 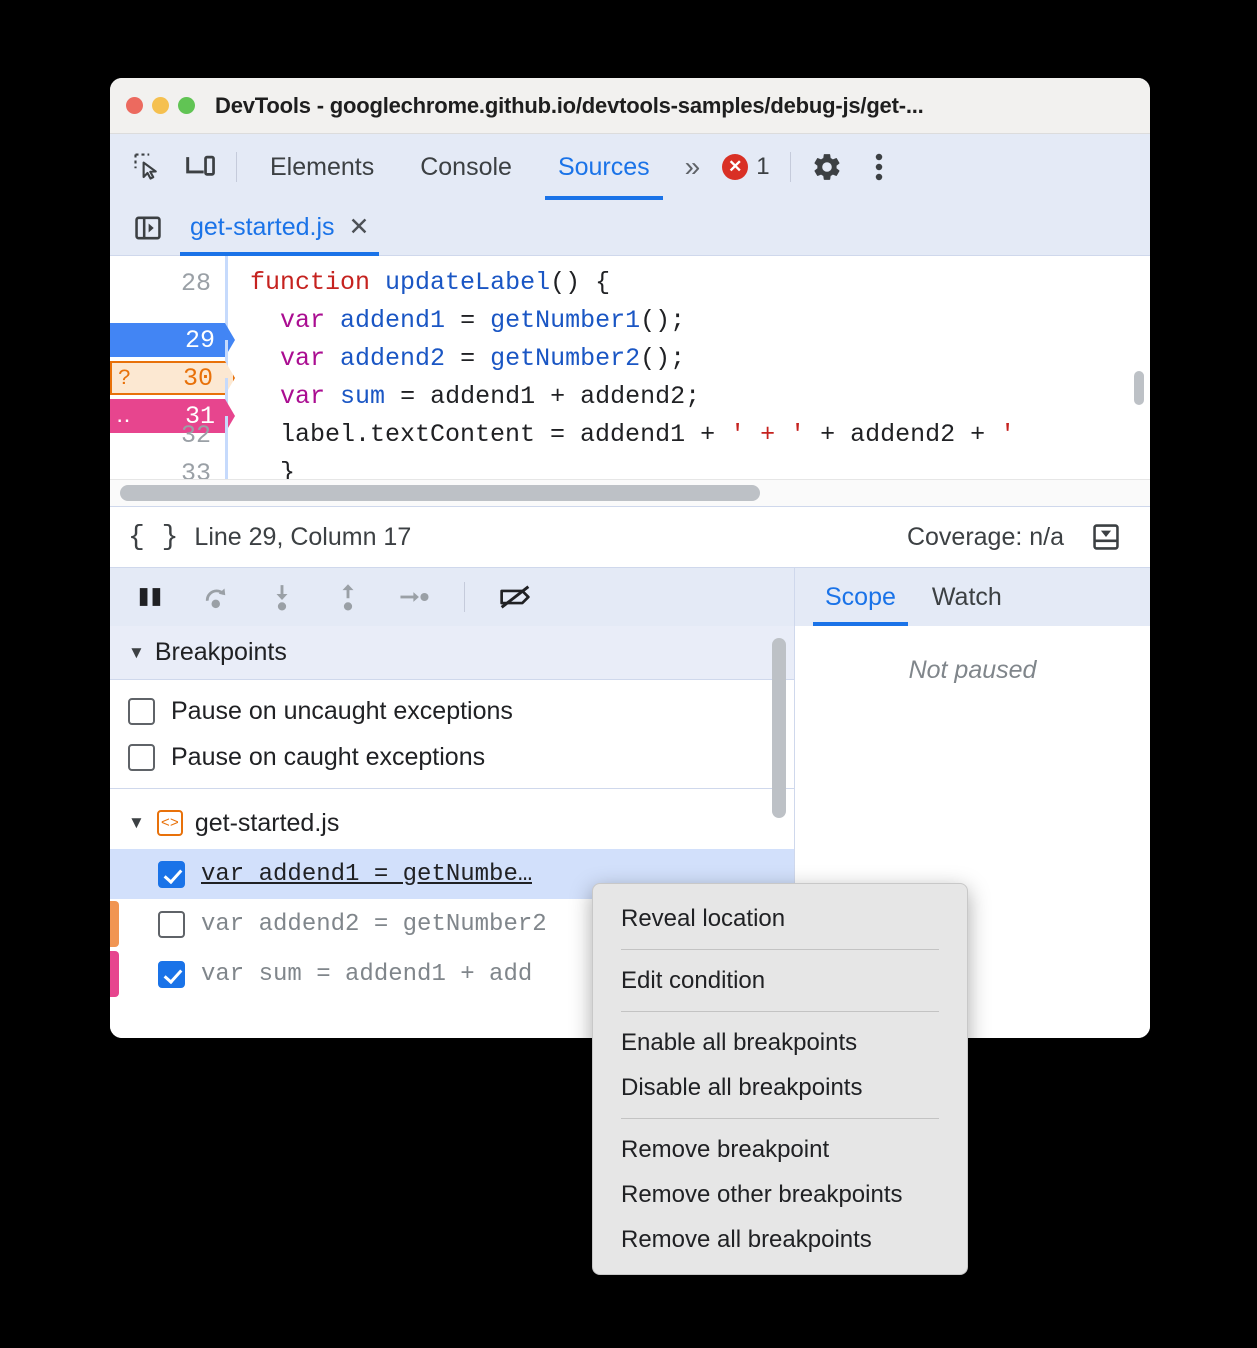 What do you see at coordinates (630, 228) in the screenshot?
I see `file-tab-bar: get-started.js ✕` at bounding box center [630, 228].